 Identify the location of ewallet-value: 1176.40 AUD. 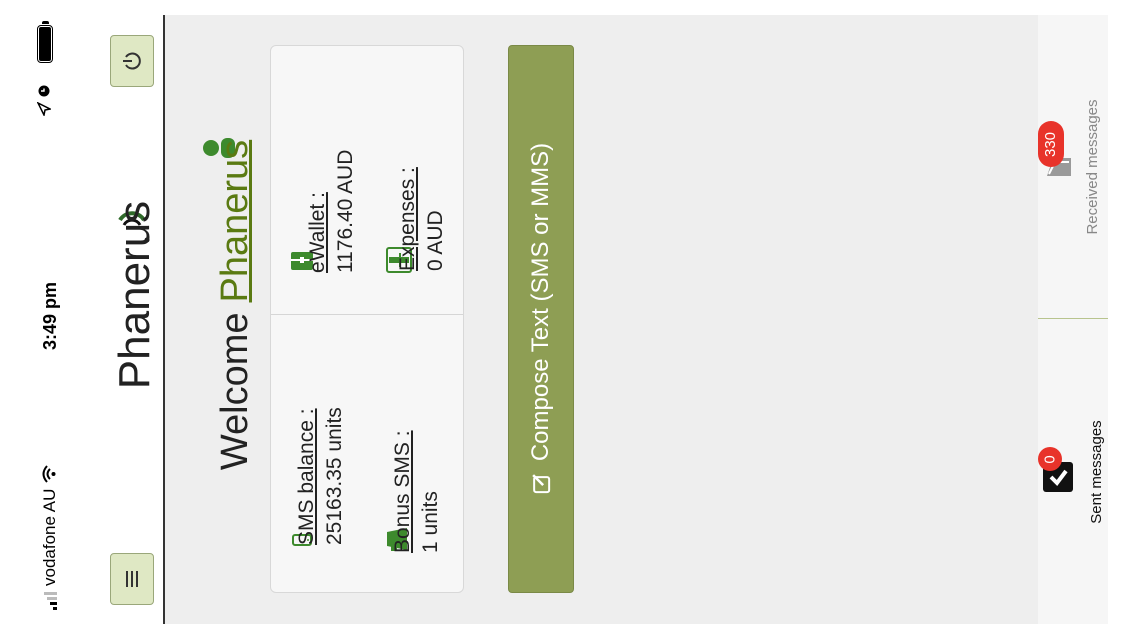
(345, 211).